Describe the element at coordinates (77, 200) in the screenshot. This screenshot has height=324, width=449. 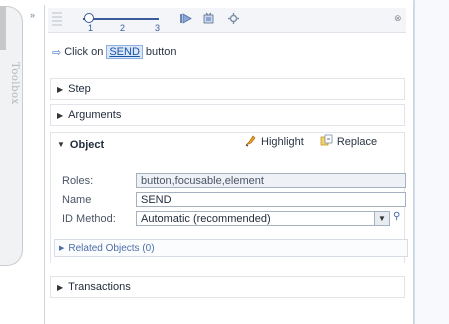
I see `name-label: Name` at that location.